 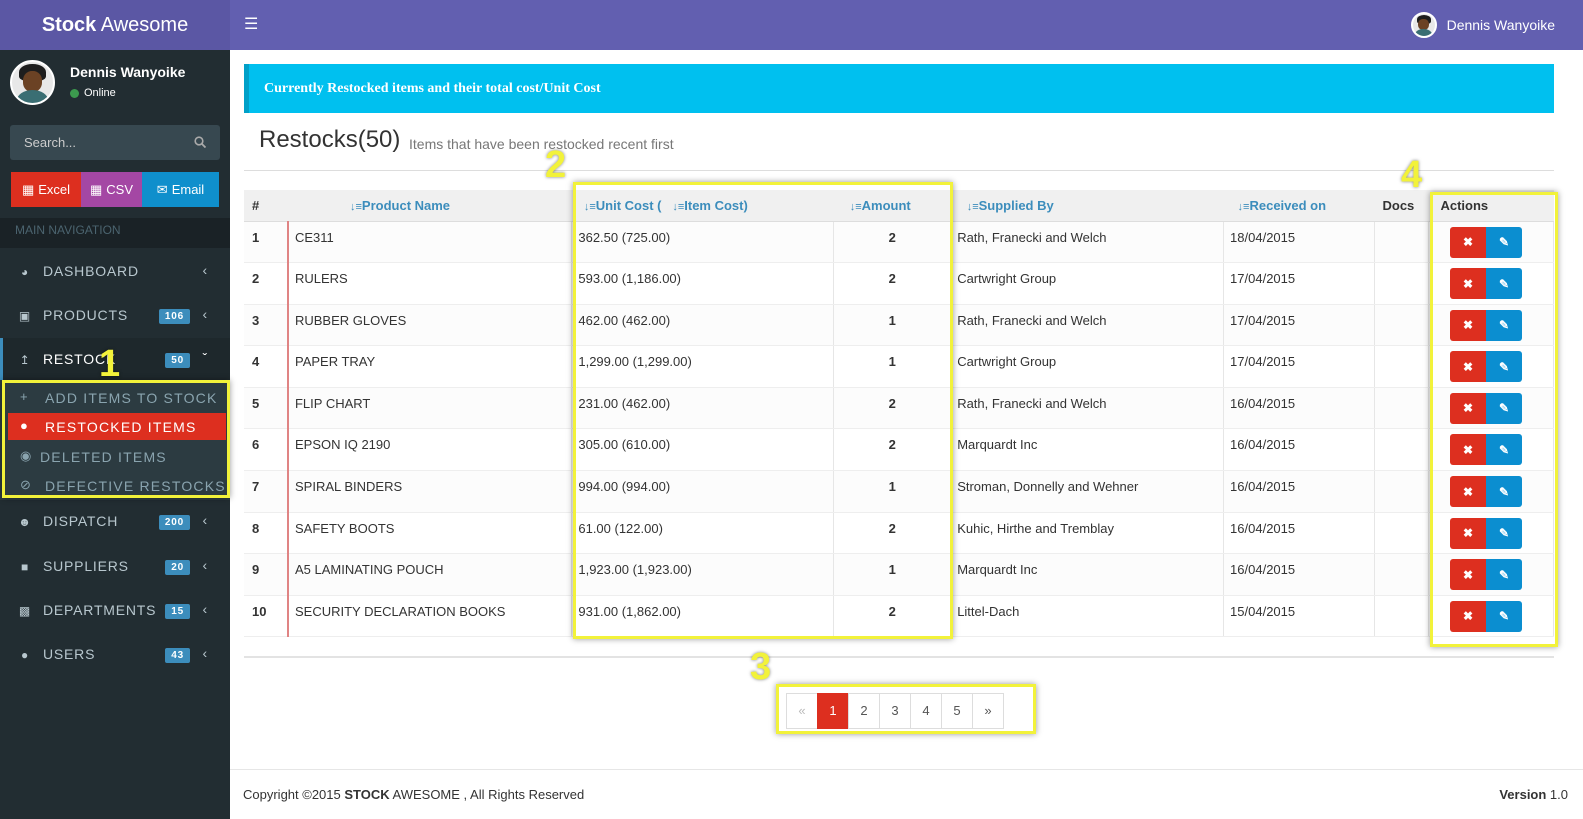 I want to click on user-panel: Dennis Wanyoike Online, so click(x=115, y=84).